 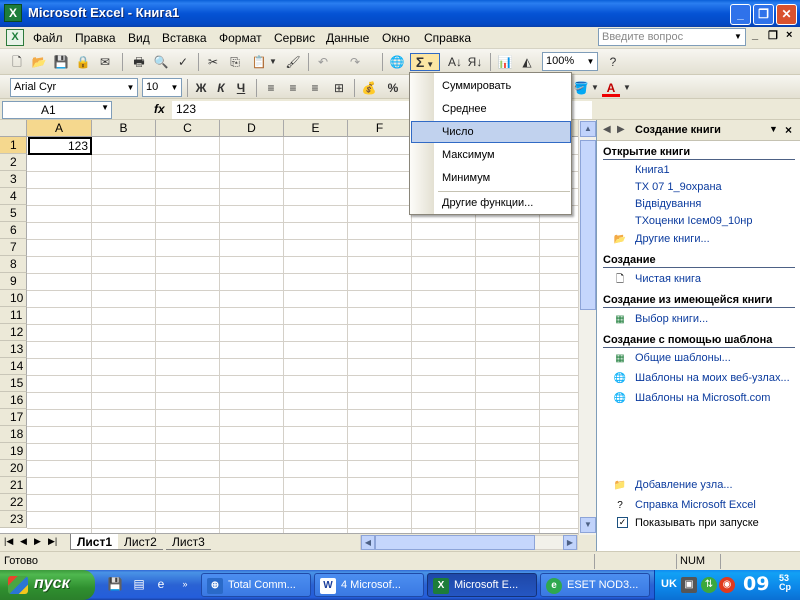 What do you see at coordinates (221, 88) in the screenshot?
I see `italic-button: К` at bounding box center [221, 88].